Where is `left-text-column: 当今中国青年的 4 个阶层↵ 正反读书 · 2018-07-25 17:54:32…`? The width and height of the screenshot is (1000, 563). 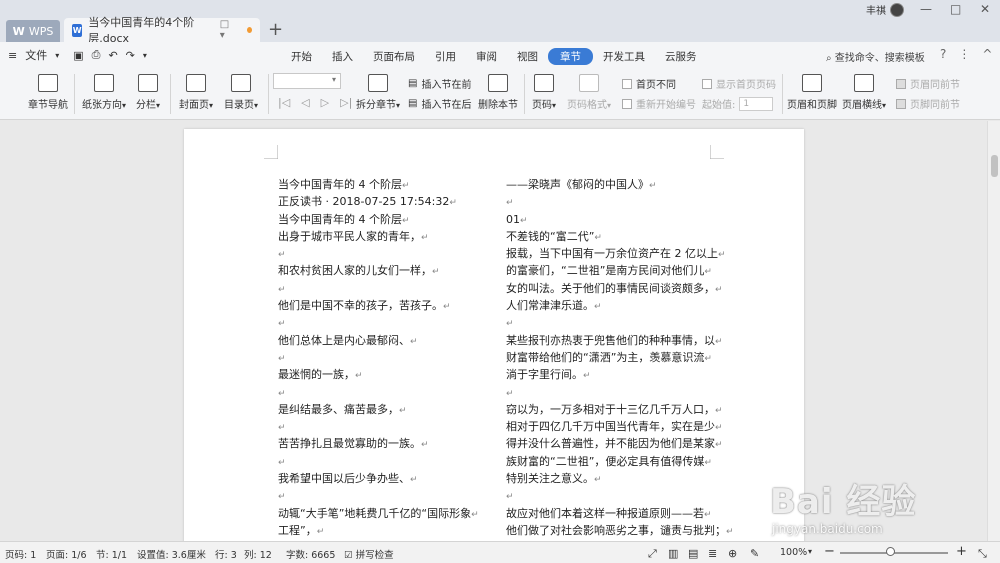
left-text-column: 当今中国青年的 4 个阶层↵ 正反读书 · 2018-07-25 17:54:32… is located at coordinates (378, 359).